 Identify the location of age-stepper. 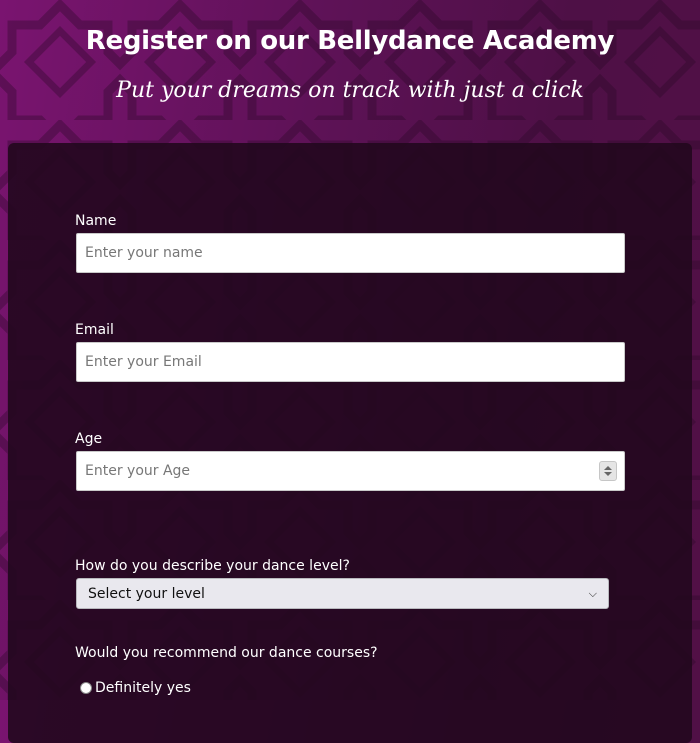
(608, 471).